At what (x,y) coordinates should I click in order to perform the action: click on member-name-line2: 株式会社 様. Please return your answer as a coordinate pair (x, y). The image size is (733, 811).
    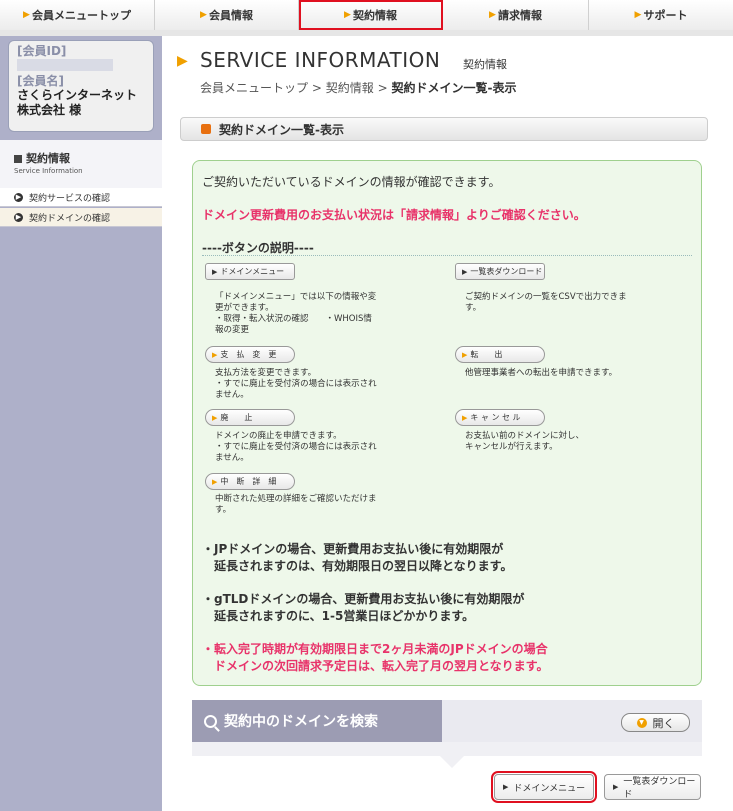
    Looking at the image, I should click on (49, 110).